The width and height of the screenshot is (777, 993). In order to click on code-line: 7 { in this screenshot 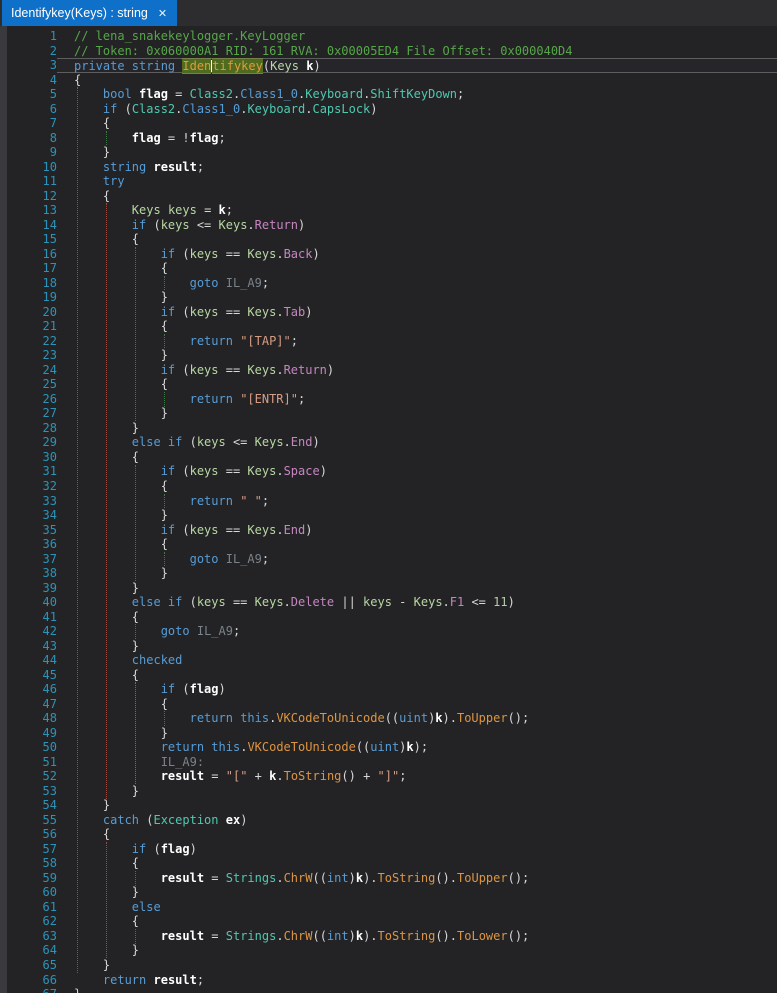, I will do `click(388, 123)`.